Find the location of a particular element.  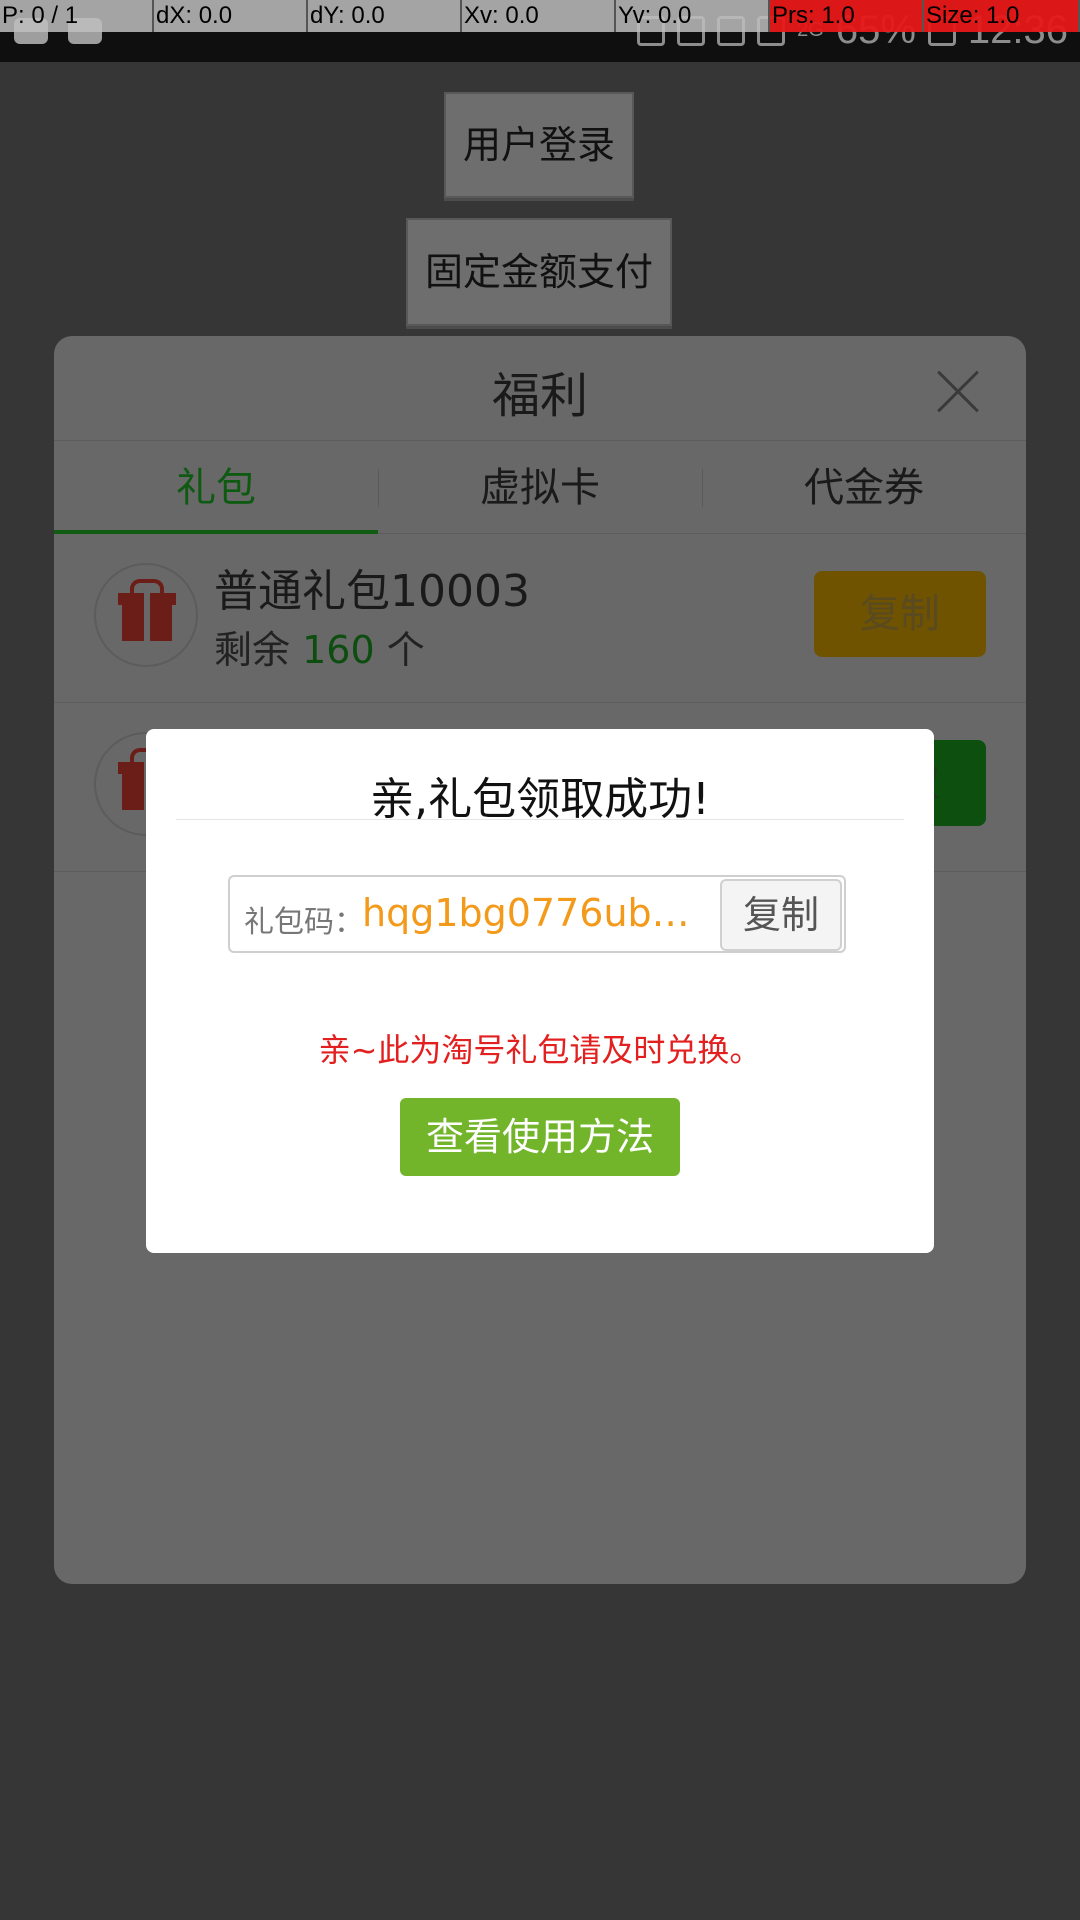

gift-name: 普通礼包10003 is located at coordinates (372, 591).